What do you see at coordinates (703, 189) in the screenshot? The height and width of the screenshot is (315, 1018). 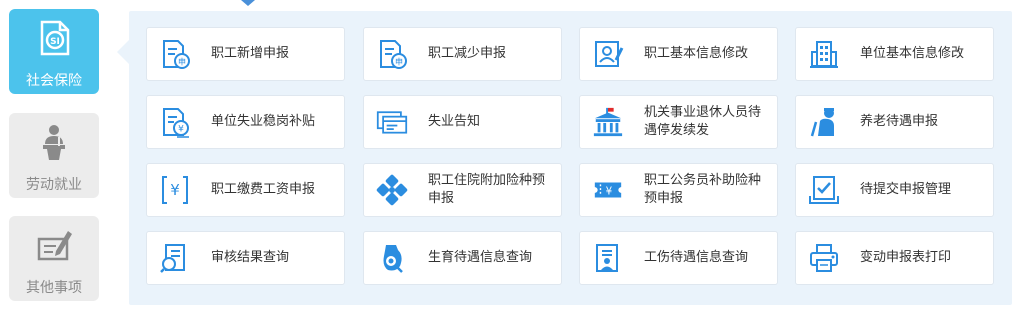 I see `service-label: 职工公务员补助险种预申报` at bounding box center [703, 189].